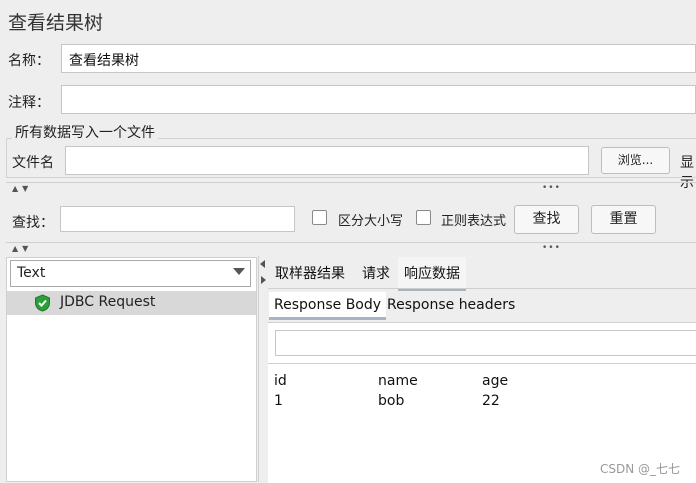  What do you see at coordinates (319, 217) in the screenshot?
I see `case-sensitive-checkbox` at bounding box center [319, 217].